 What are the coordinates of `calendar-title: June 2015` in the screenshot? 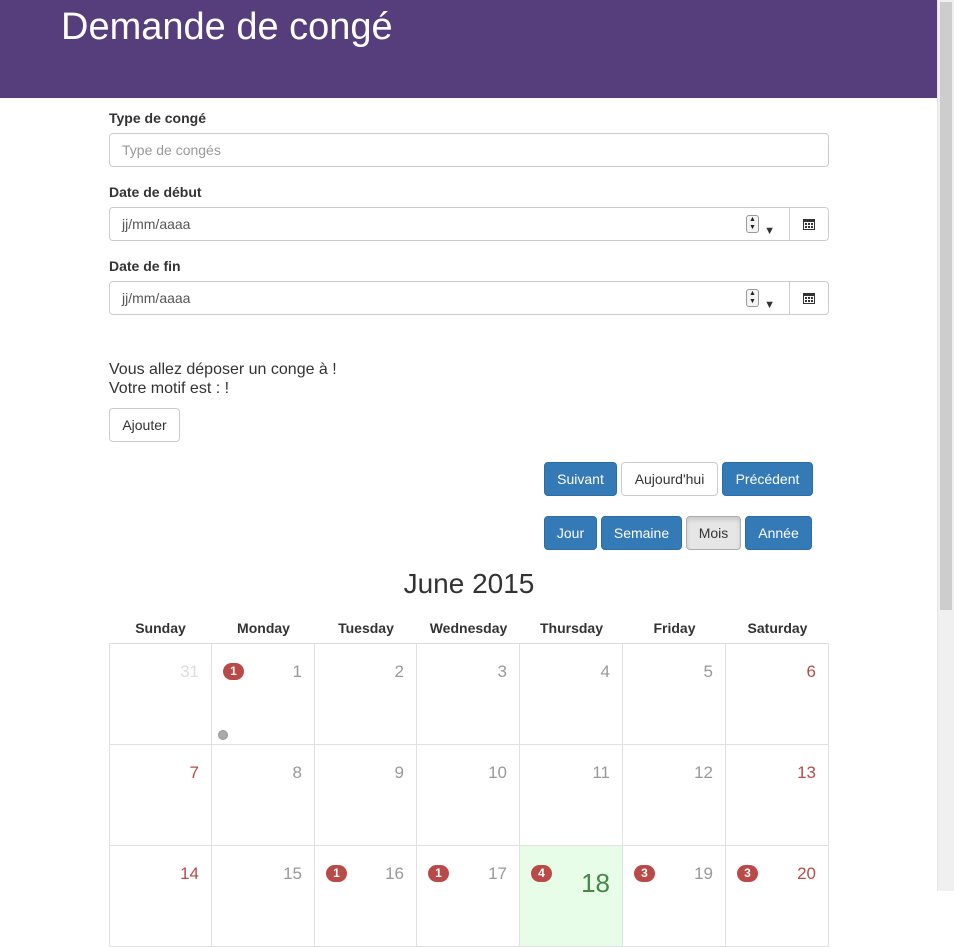 It's located at (469, 583).